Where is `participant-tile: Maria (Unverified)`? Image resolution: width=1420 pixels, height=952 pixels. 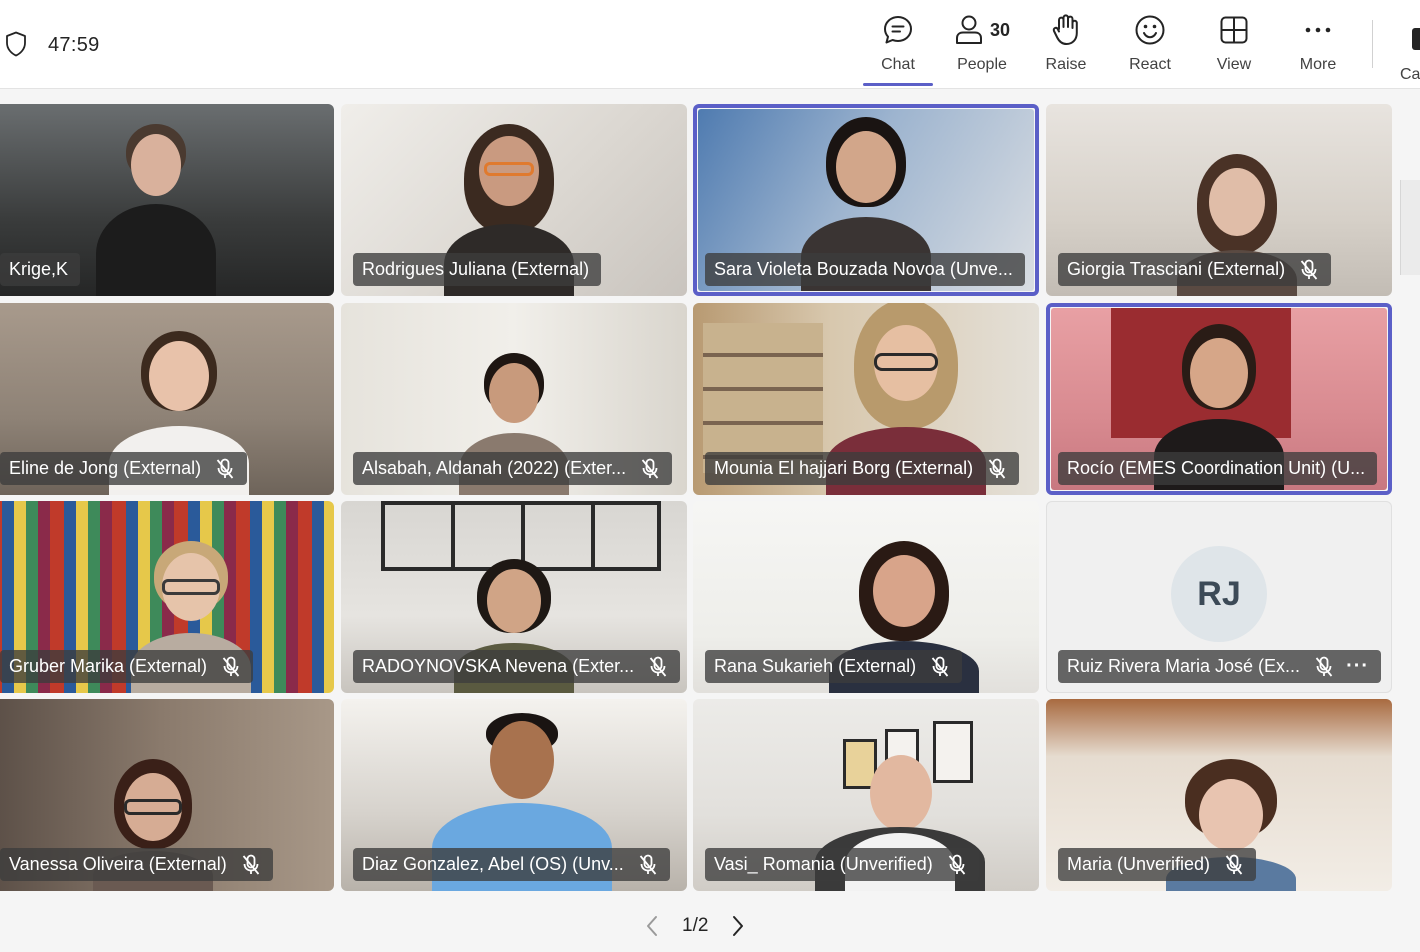 participant-tile: Maria (Unverified) is located at coordinates (1219, 795).